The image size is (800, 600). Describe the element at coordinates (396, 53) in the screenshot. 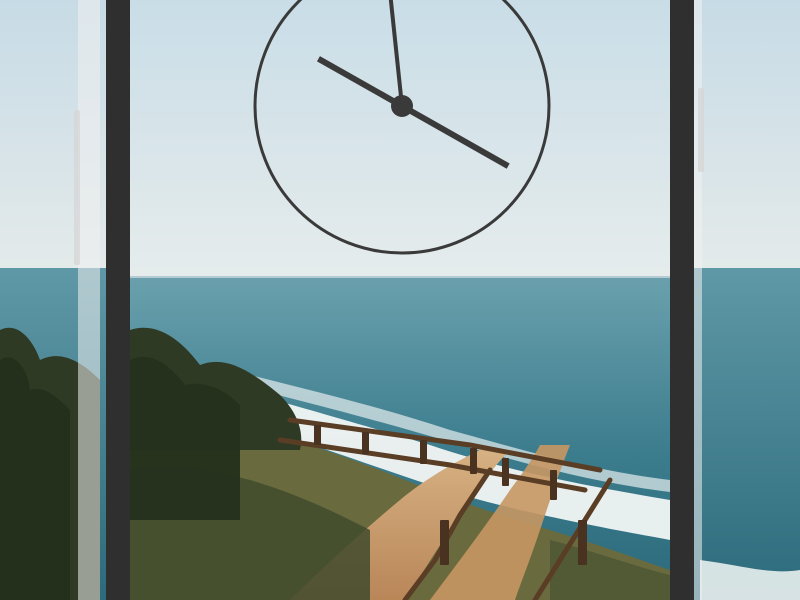

I see `minute-hand` at that location.